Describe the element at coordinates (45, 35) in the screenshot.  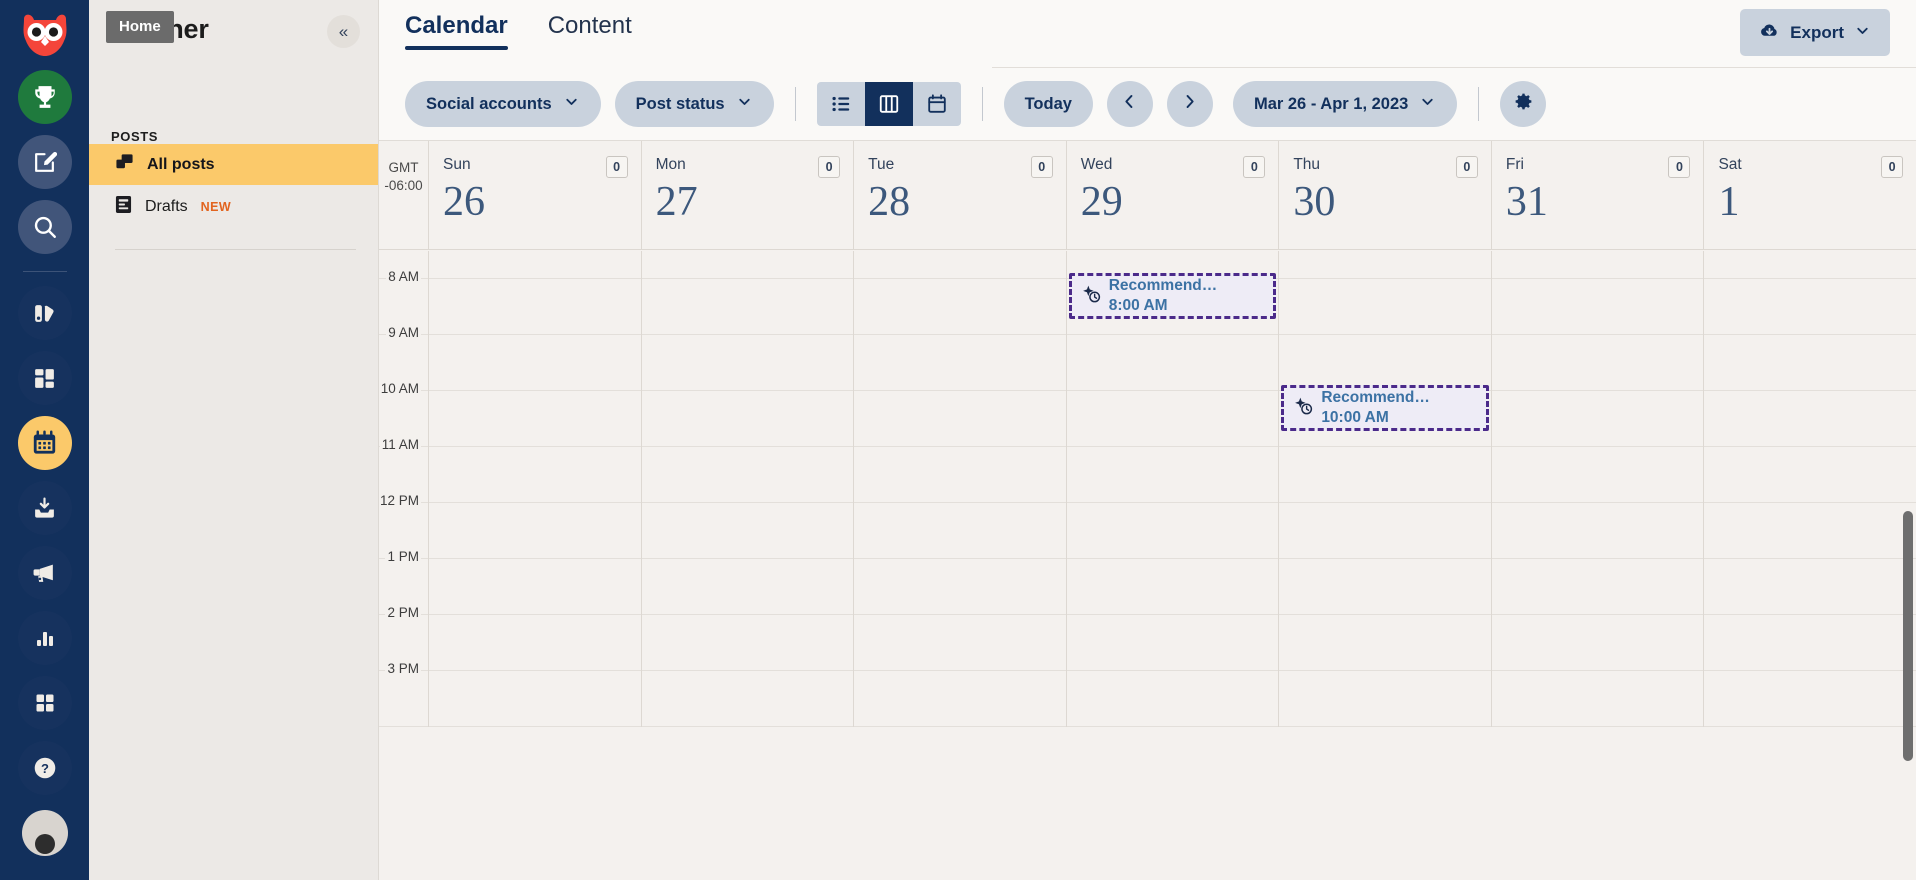
I see `owl-logo-icon` at that location.